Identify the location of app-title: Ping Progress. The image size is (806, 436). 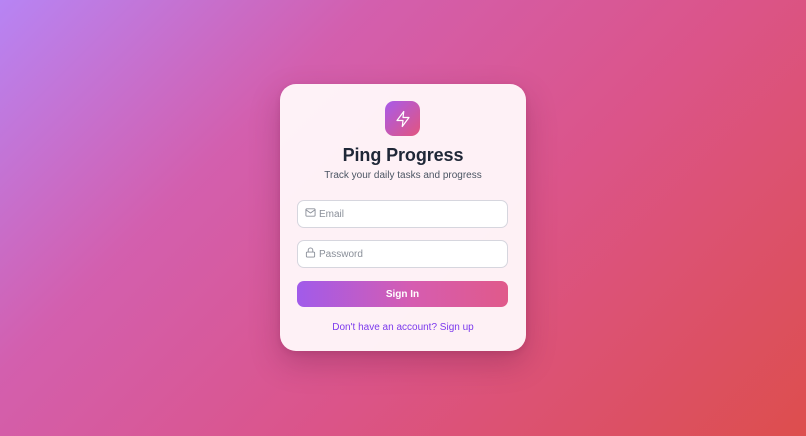
(403, 155).